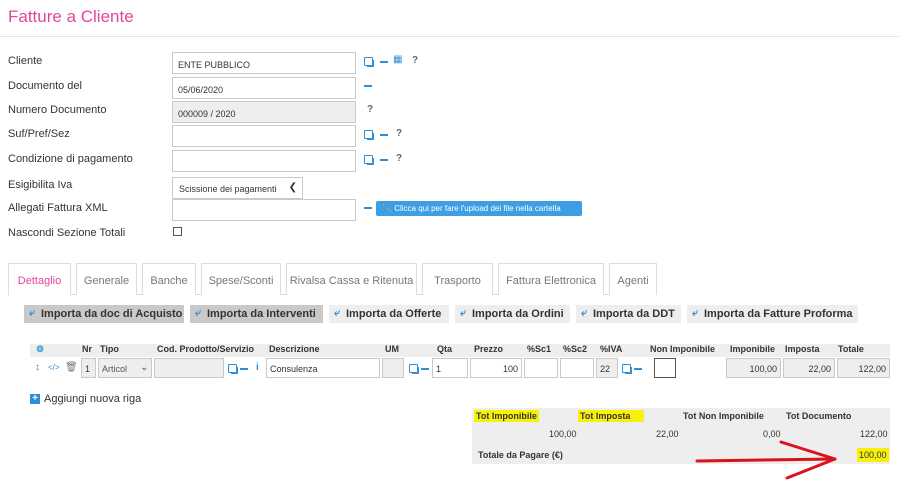  What do you see at coordinates (264, 210) in the screenshot?
I see `allegati-fattura-input` at bounding box center [264, 210].